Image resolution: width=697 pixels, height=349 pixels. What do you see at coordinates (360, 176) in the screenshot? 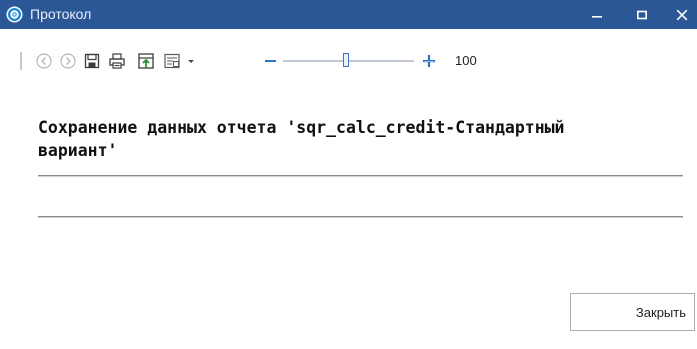
I see `divider-top` at bounding box center [360, 176].